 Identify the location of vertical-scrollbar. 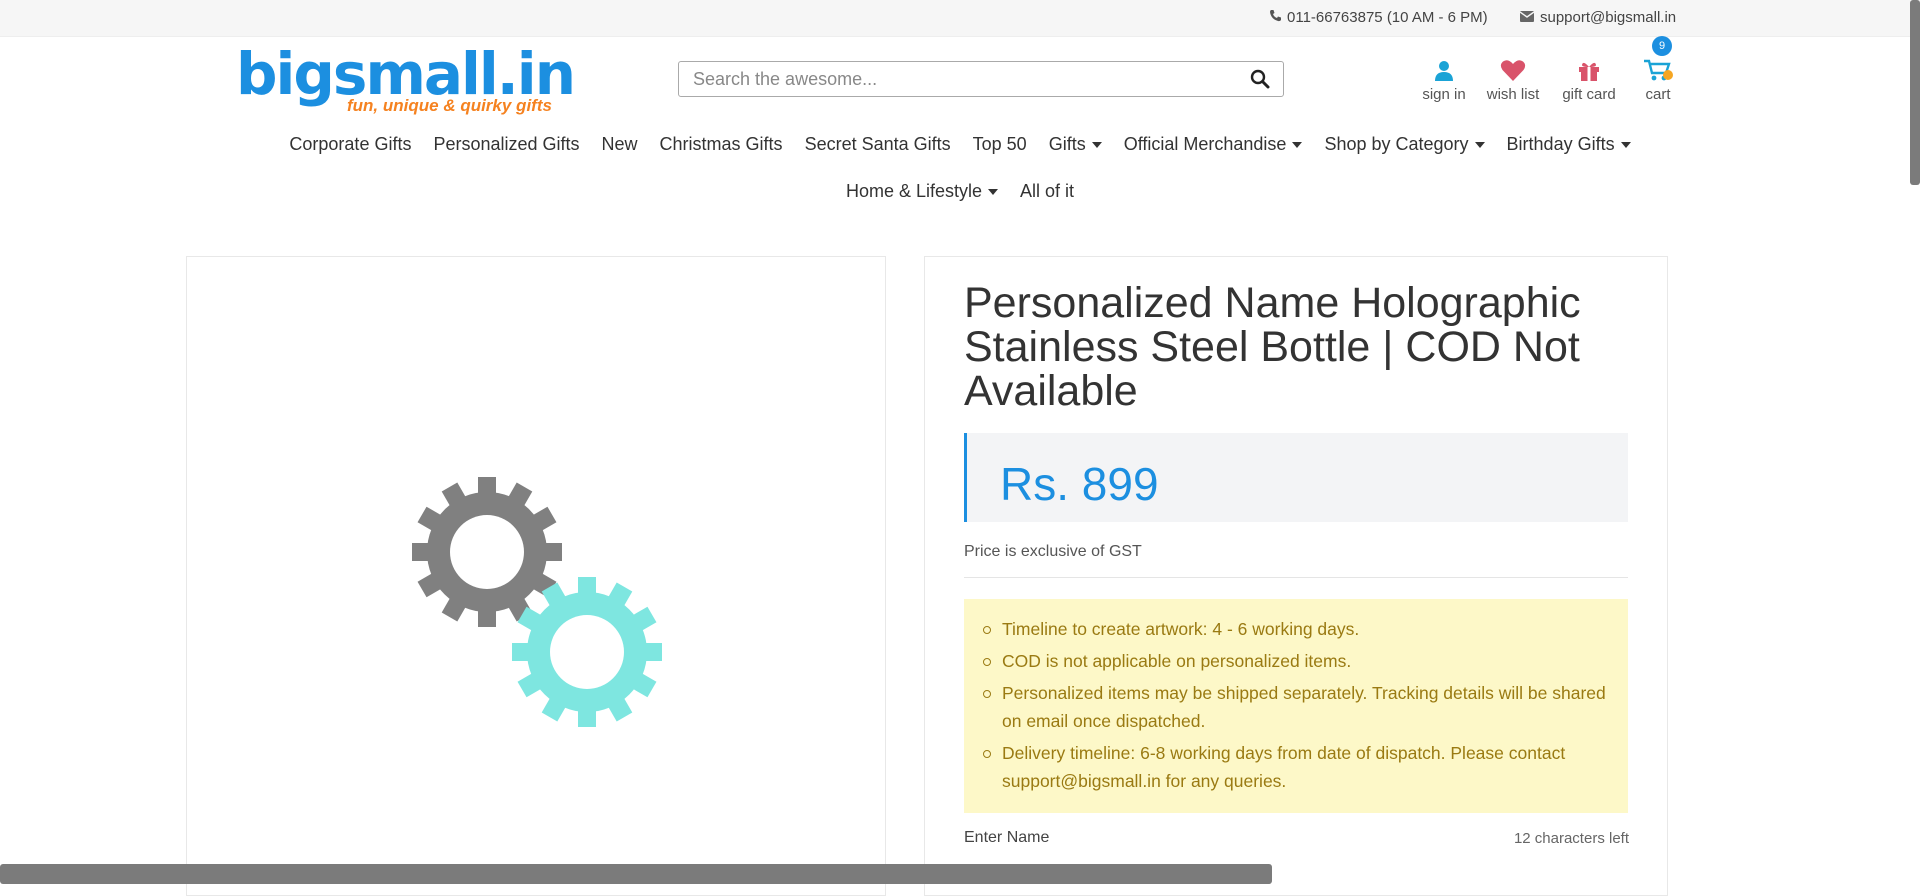
(1915, 92).